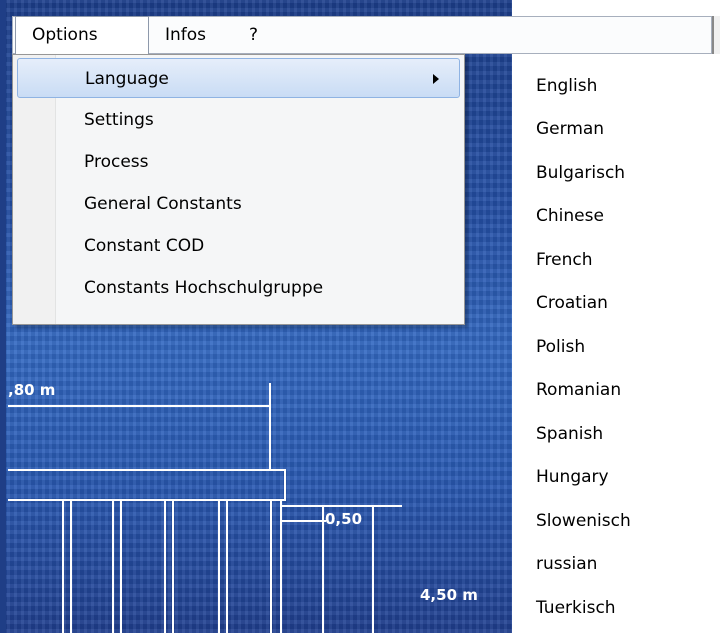 This screenshot has height=633, width=720. I want to click on language-item-german: German, so click(570, 129).